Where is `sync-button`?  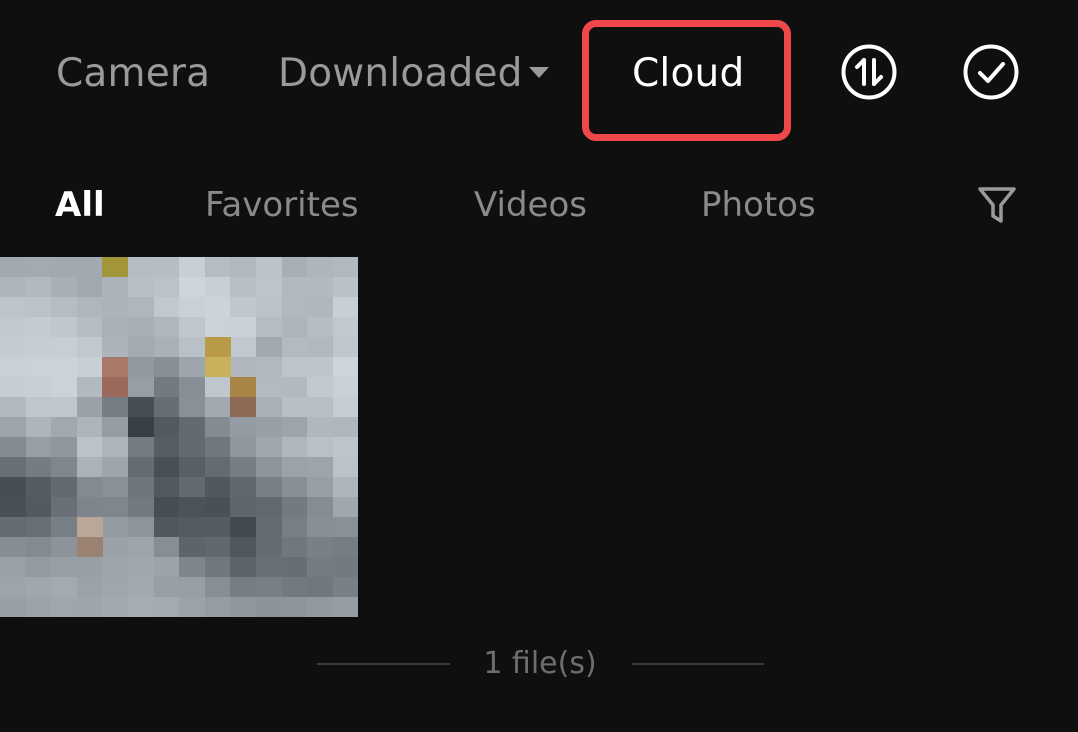 sync-button is located at coordinates (869, 72).